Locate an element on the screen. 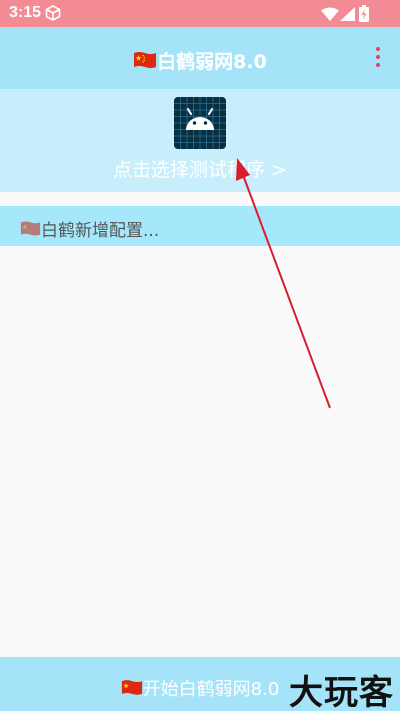  app-title: 白鹤弱网8.0 is located at coordinates (212, 62).